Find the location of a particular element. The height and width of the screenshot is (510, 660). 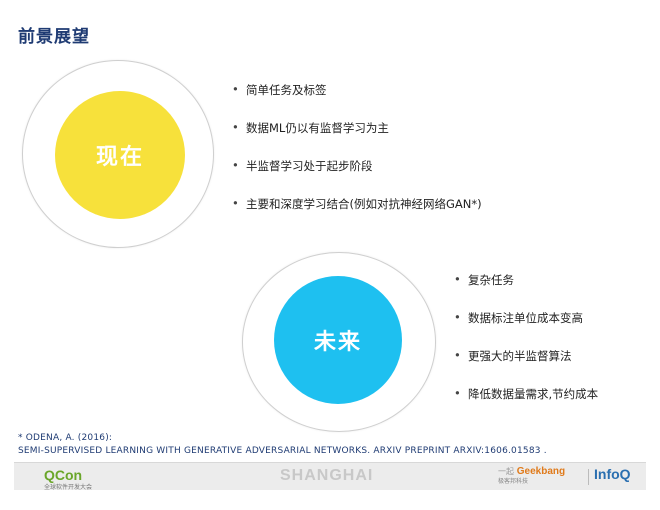

qcon-logo: QCon 全球软件开发大会 is located at coordinates (68, 478).